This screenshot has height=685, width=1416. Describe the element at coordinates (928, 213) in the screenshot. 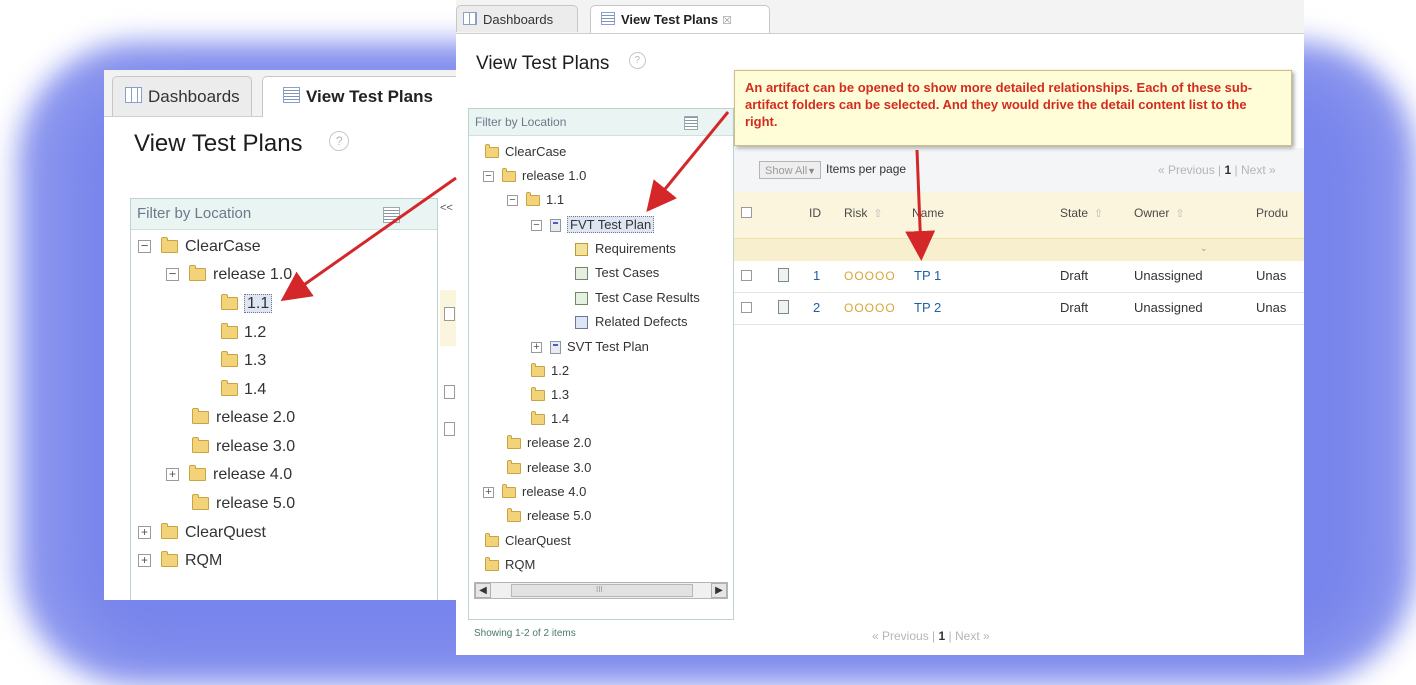

I see `column-header-name: Name` at that location.